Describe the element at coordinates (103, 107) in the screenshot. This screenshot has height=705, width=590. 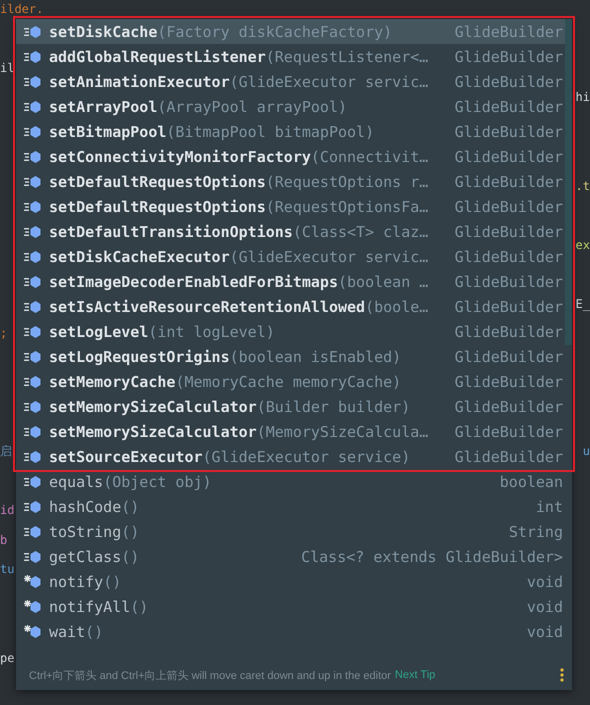
I see `method-name: setArrayPool` at that location.